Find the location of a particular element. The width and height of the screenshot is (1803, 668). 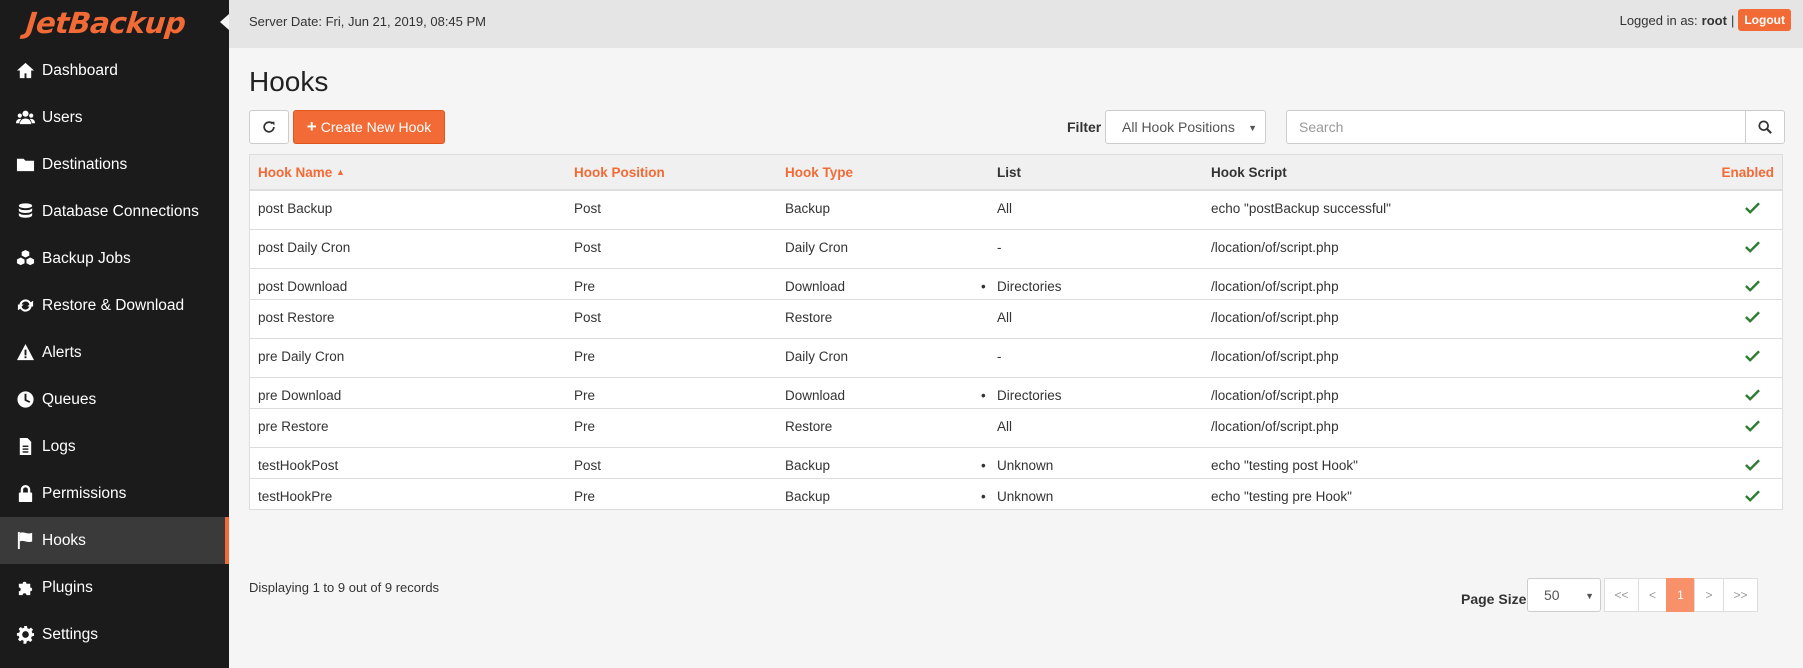

logo: JetBackup is located at coordinates (114, 23).